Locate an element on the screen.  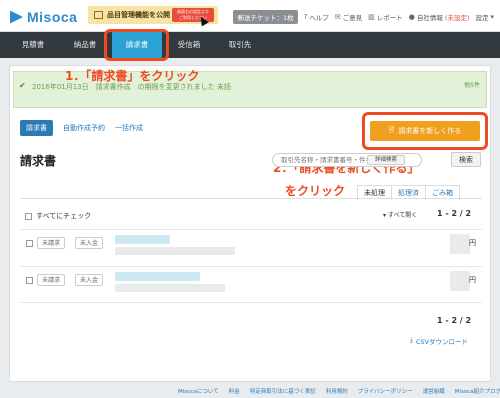
footer-link-legal: 特定商取引法に基づく表記 is located at coordinates (283, 391).